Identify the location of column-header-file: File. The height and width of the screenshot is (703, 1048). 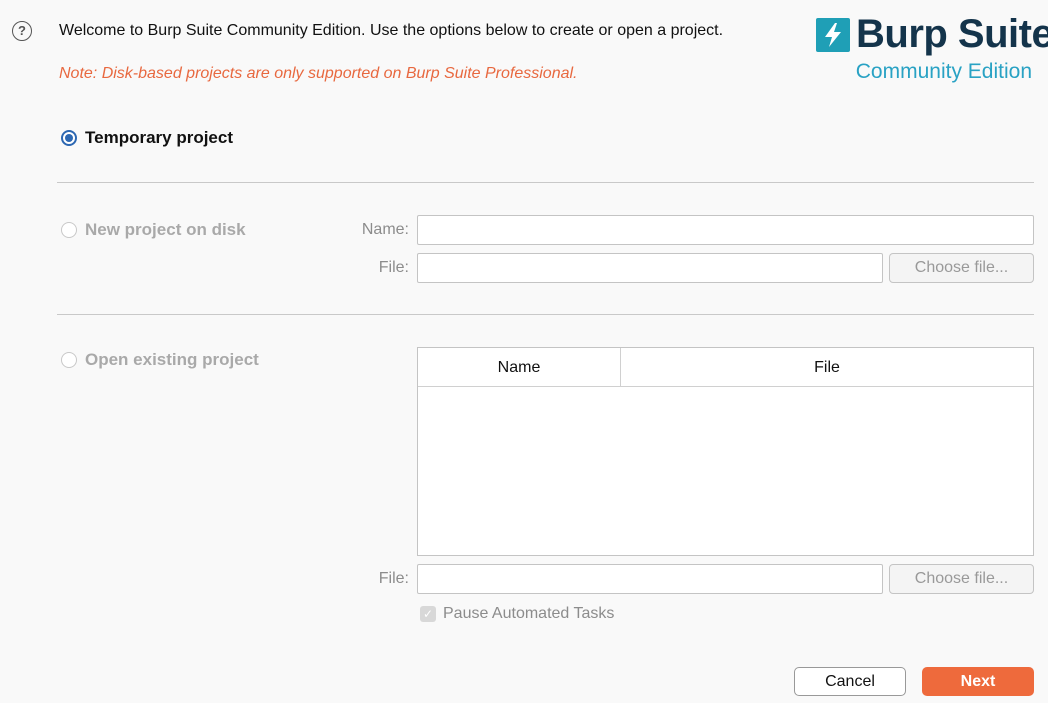
(827, 367).